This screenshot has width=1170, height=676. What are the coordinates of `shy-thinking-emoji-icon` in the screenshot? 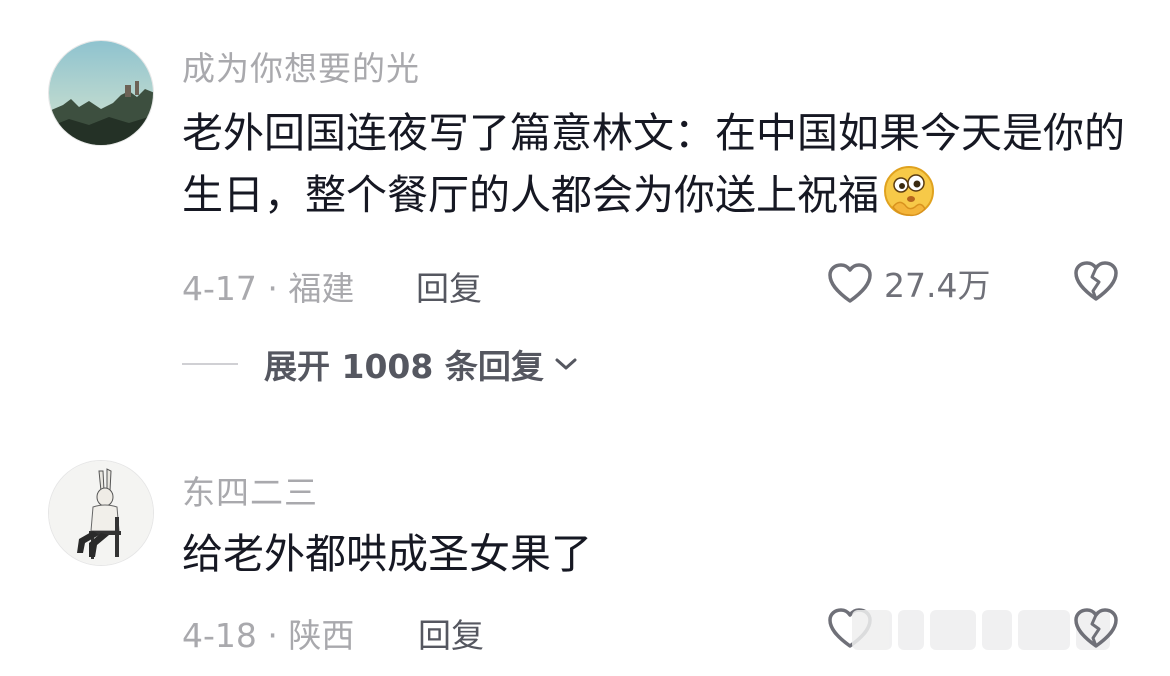 It's located at (909, 191).